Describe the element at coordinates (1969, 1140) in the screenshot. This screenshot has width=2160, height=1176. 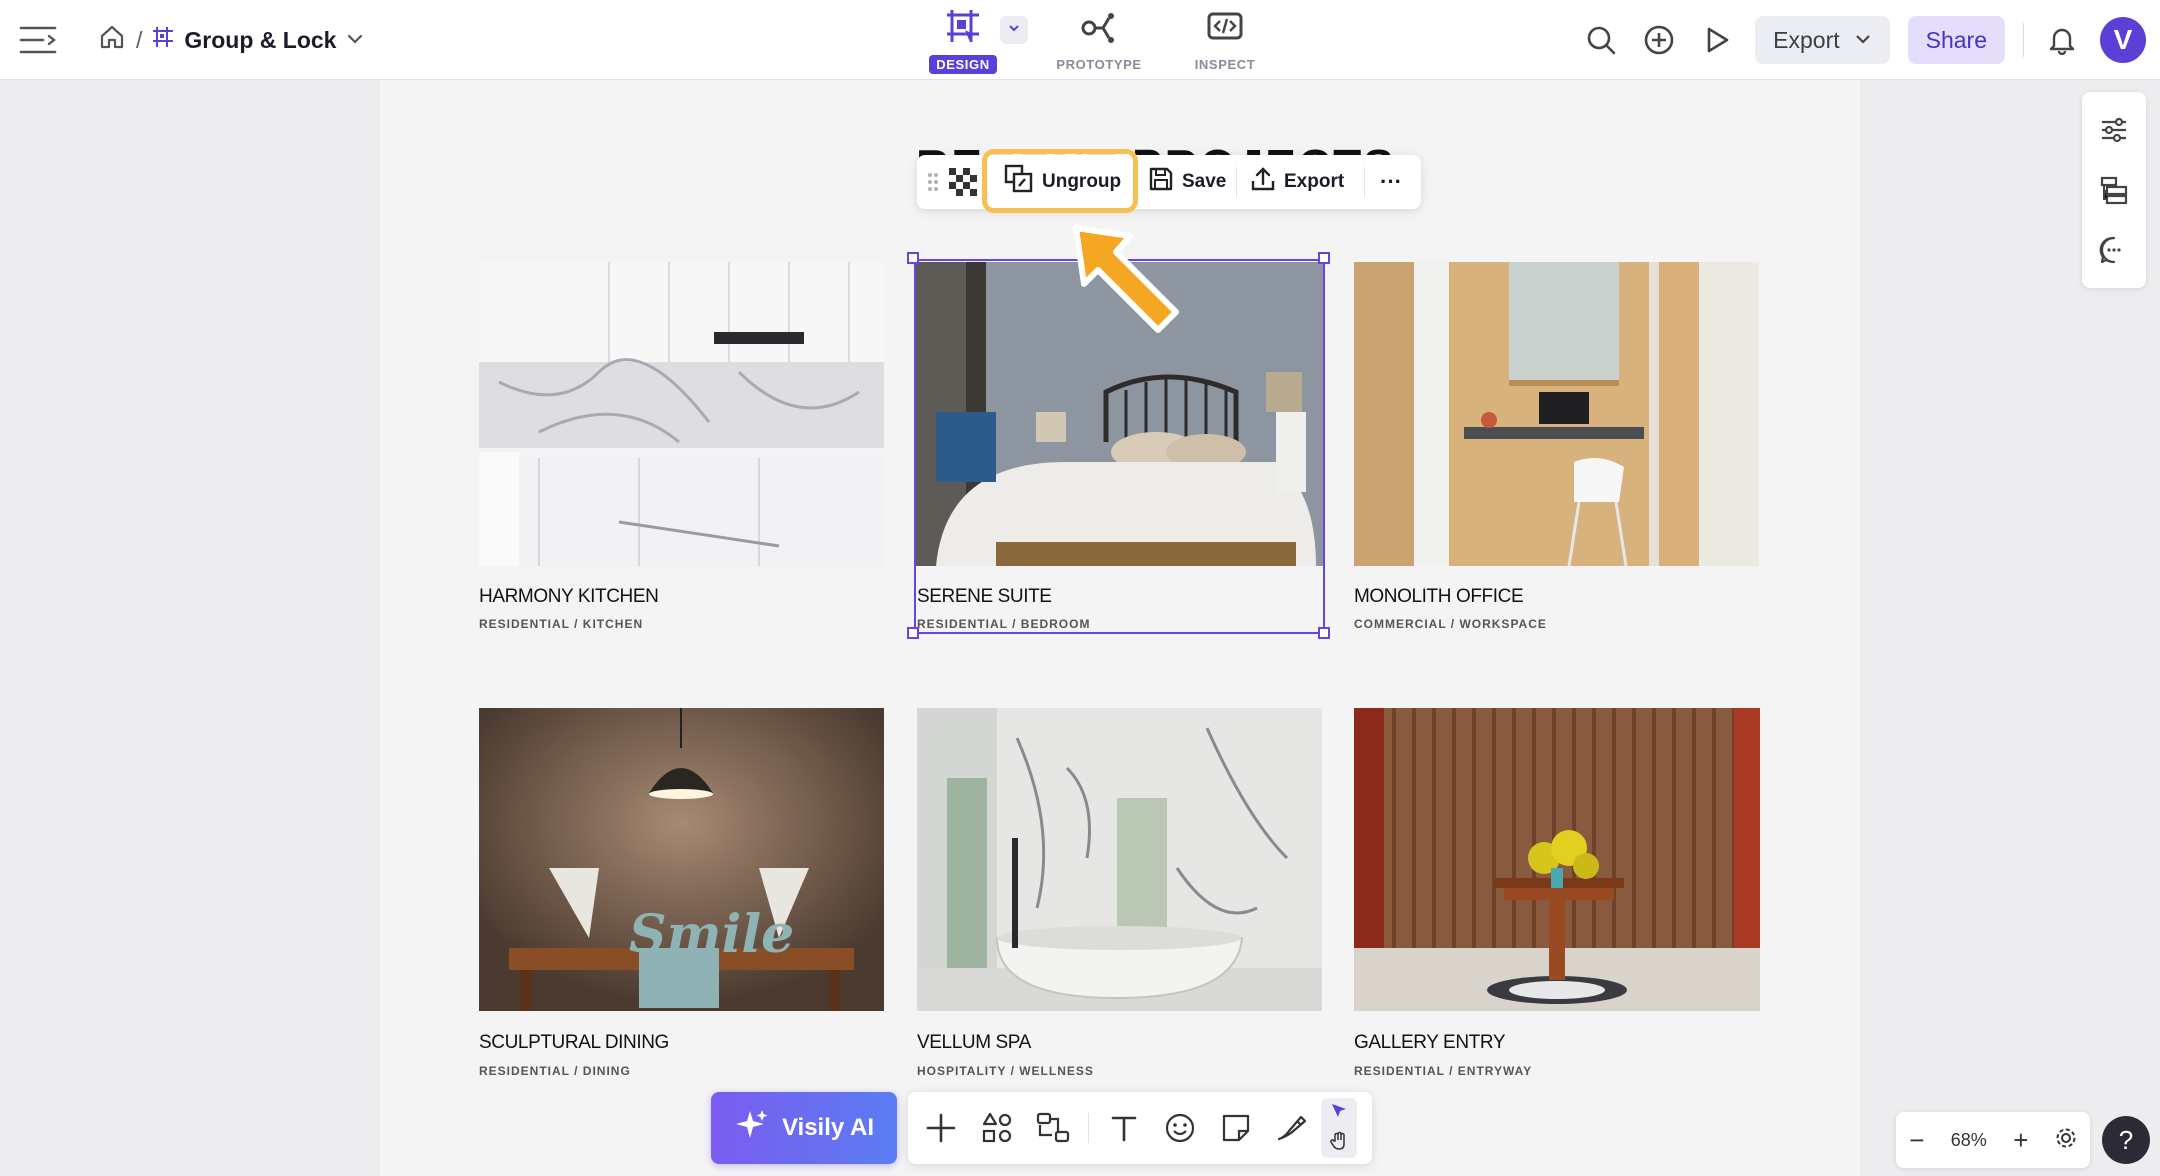
I see `zoom-level: 68%` at that location.